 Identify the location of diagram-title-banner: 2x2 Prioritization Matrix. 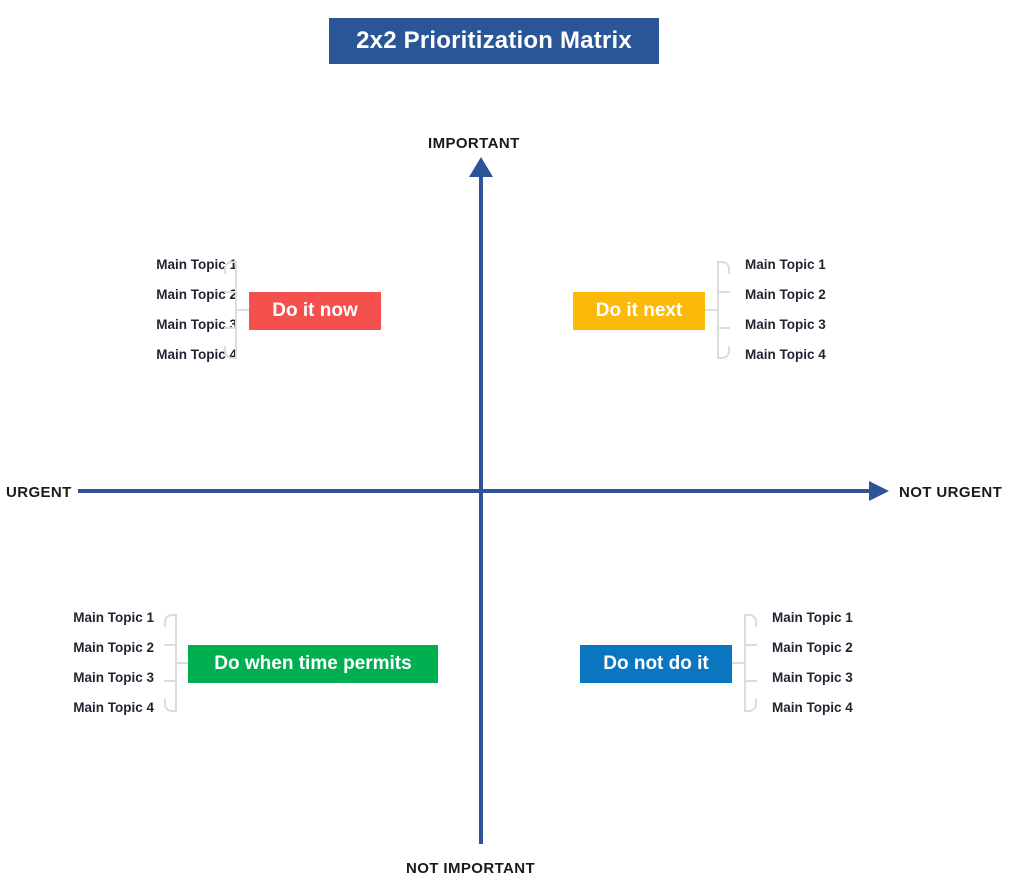
(494, 41).